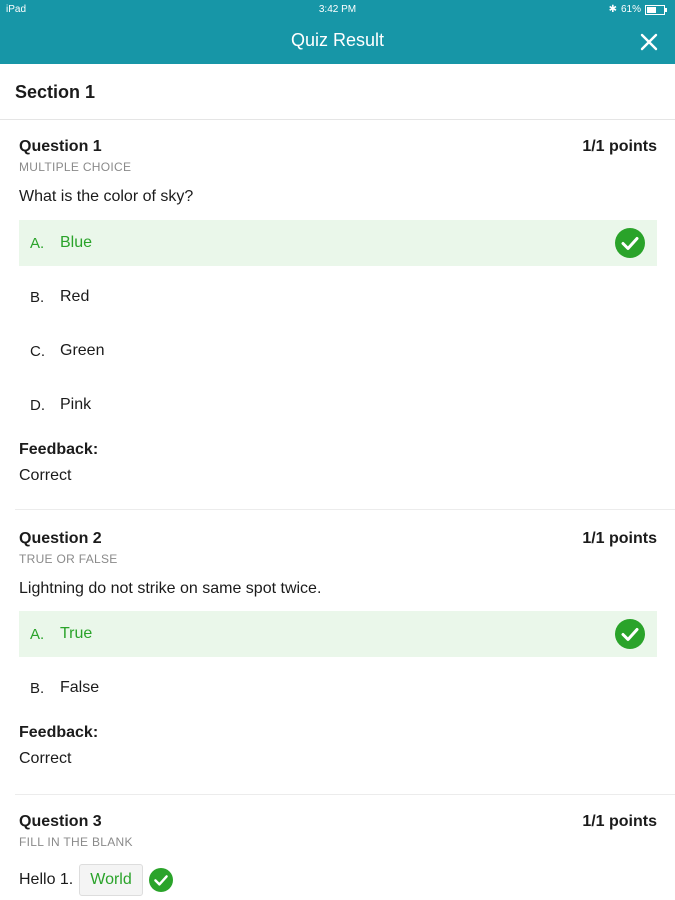  I want to click on section-title: Section 1, so click(55, 92).